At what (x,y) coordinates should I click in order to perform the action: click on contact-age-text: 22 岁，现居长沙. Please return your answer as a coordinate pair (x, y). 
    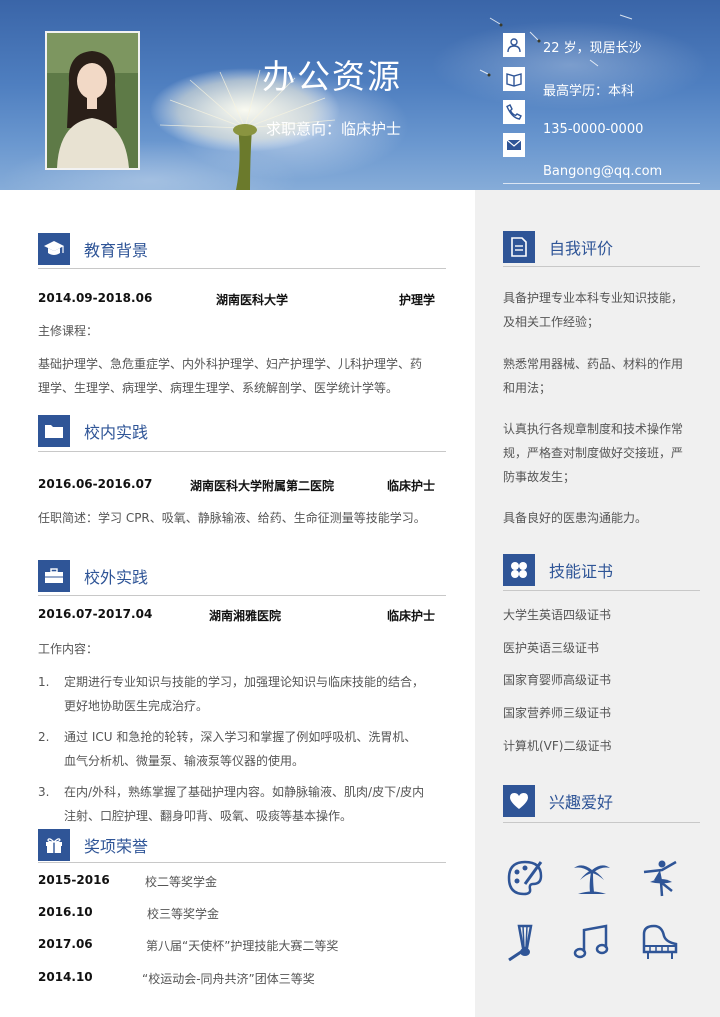
    Looking at the image, I should click on (592, 48).